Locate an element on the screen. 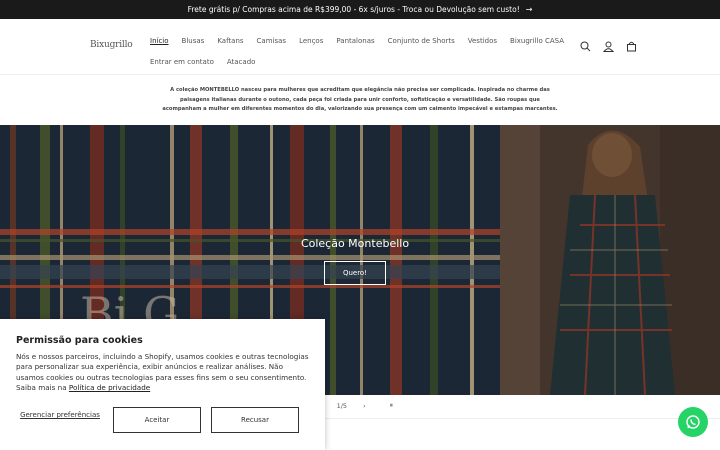 The image size is (720, 450). nav-item-camisas: Camisas is located at coordinates (272, 41).